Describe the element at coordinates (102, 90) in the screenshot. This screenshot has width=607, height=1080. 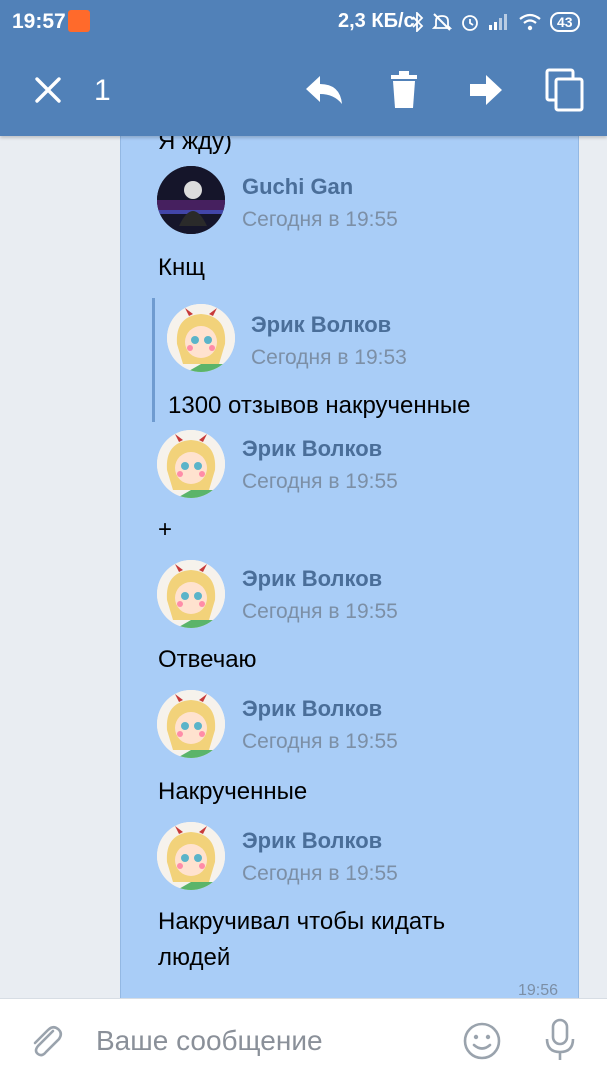
I see `selected-count: 1` at that location.